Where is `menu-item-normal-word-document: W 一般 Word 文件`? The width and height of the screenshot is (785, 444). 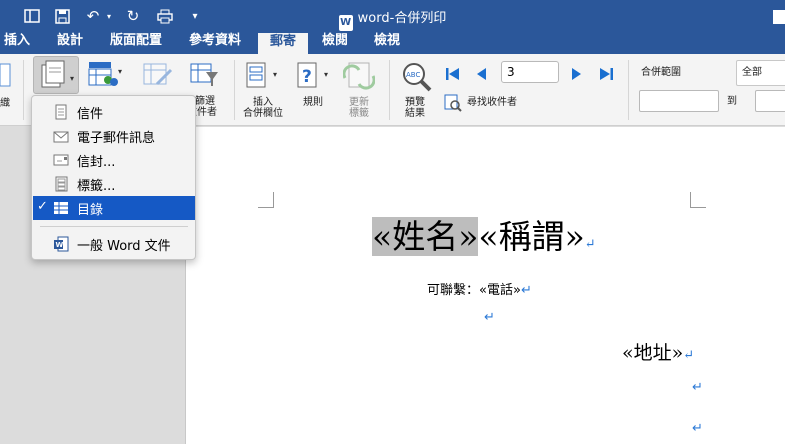 menu-item-normal-word-document: W 一般 Word 文件 is located at coordinates (114, 244).